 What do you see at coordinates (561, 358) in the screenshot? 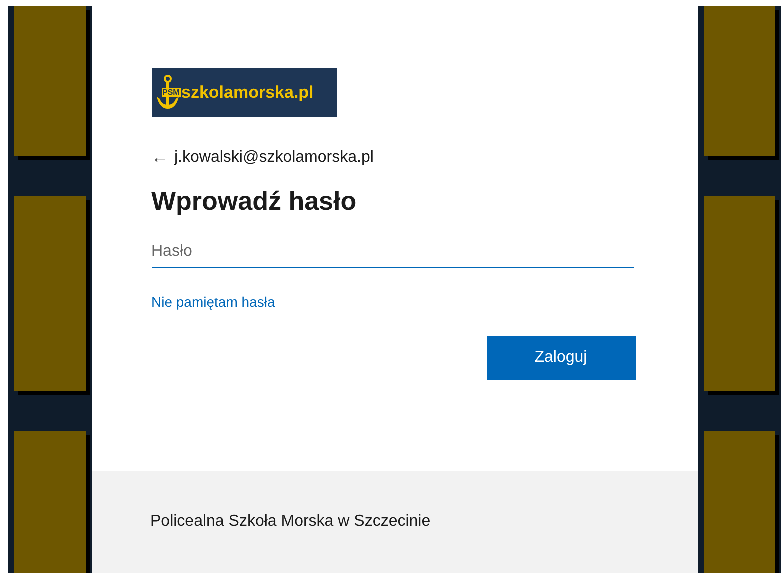
I see `sign-in-button: Zaloguj` at bounding box center [561, 358].